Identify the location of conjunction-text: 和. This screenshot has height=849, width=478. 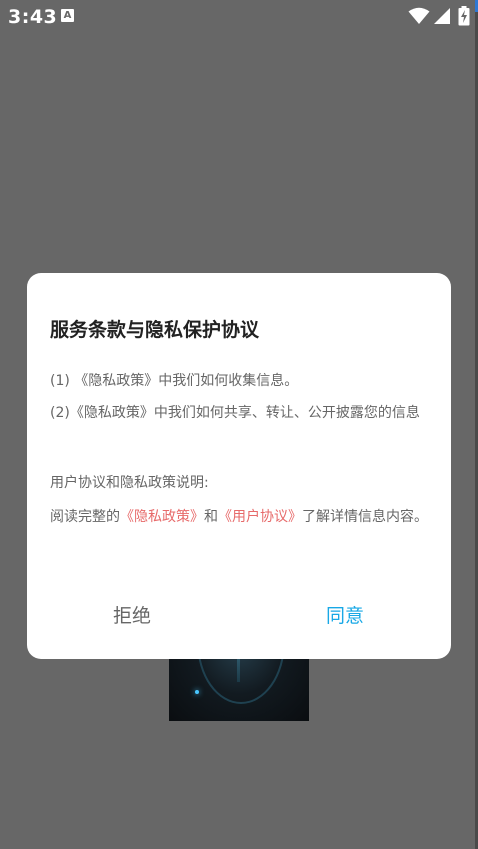
(211, 517).